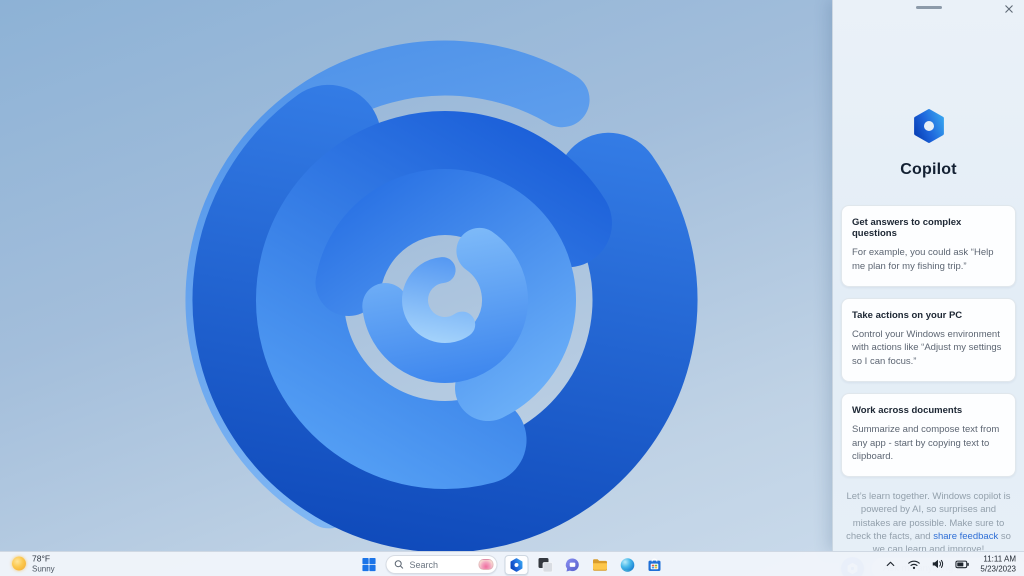 Image resolution: width=1024 pixels, height=576 pixels. I want to click on file-explorer-button, so click(600, 565).